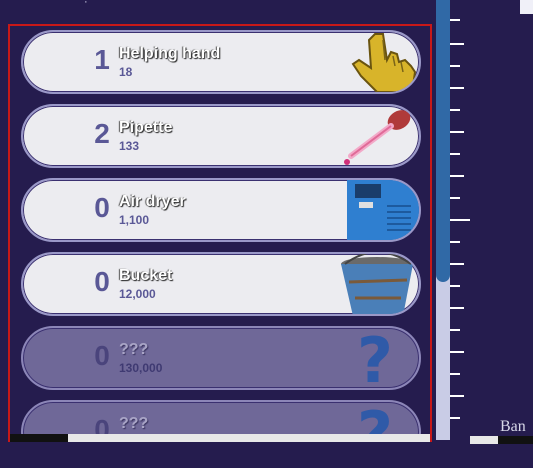 Image resolution: width=533 pixels, height=468 pixels. What do you see at coordinates (221, 210) in the screenshot?
I see `store-item-air-dryer: 0 Air dryer 1,100` at bounding box center [221, 210].